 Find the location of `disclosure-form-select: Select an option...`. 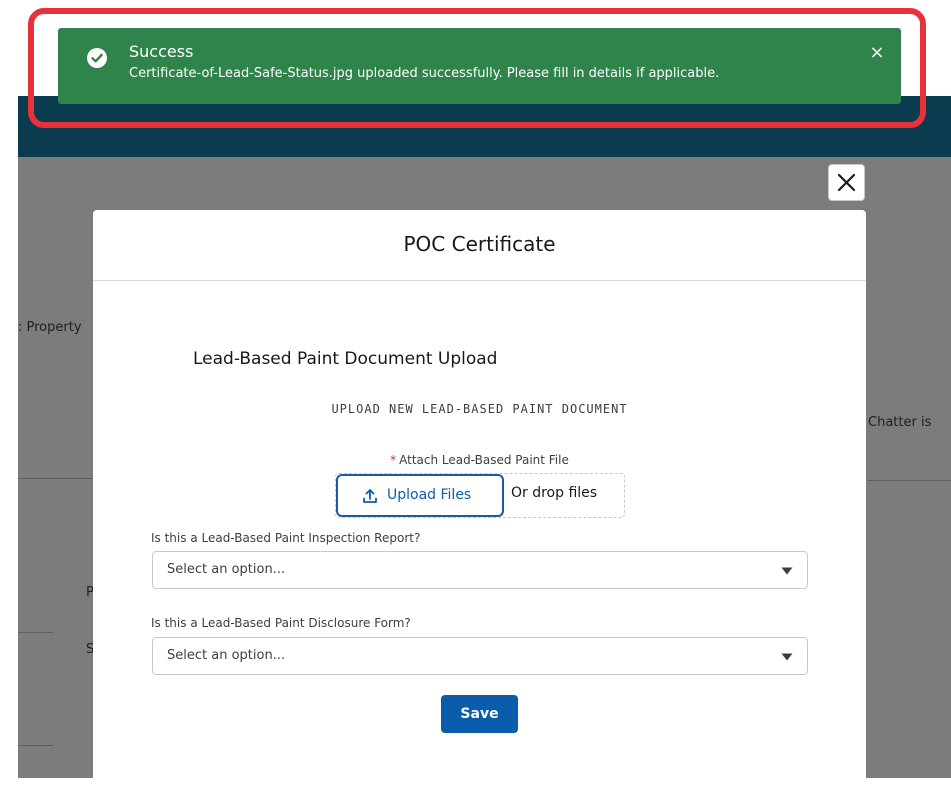

disclosure-form-select: Select an option... is located at coordinates (480, 656).